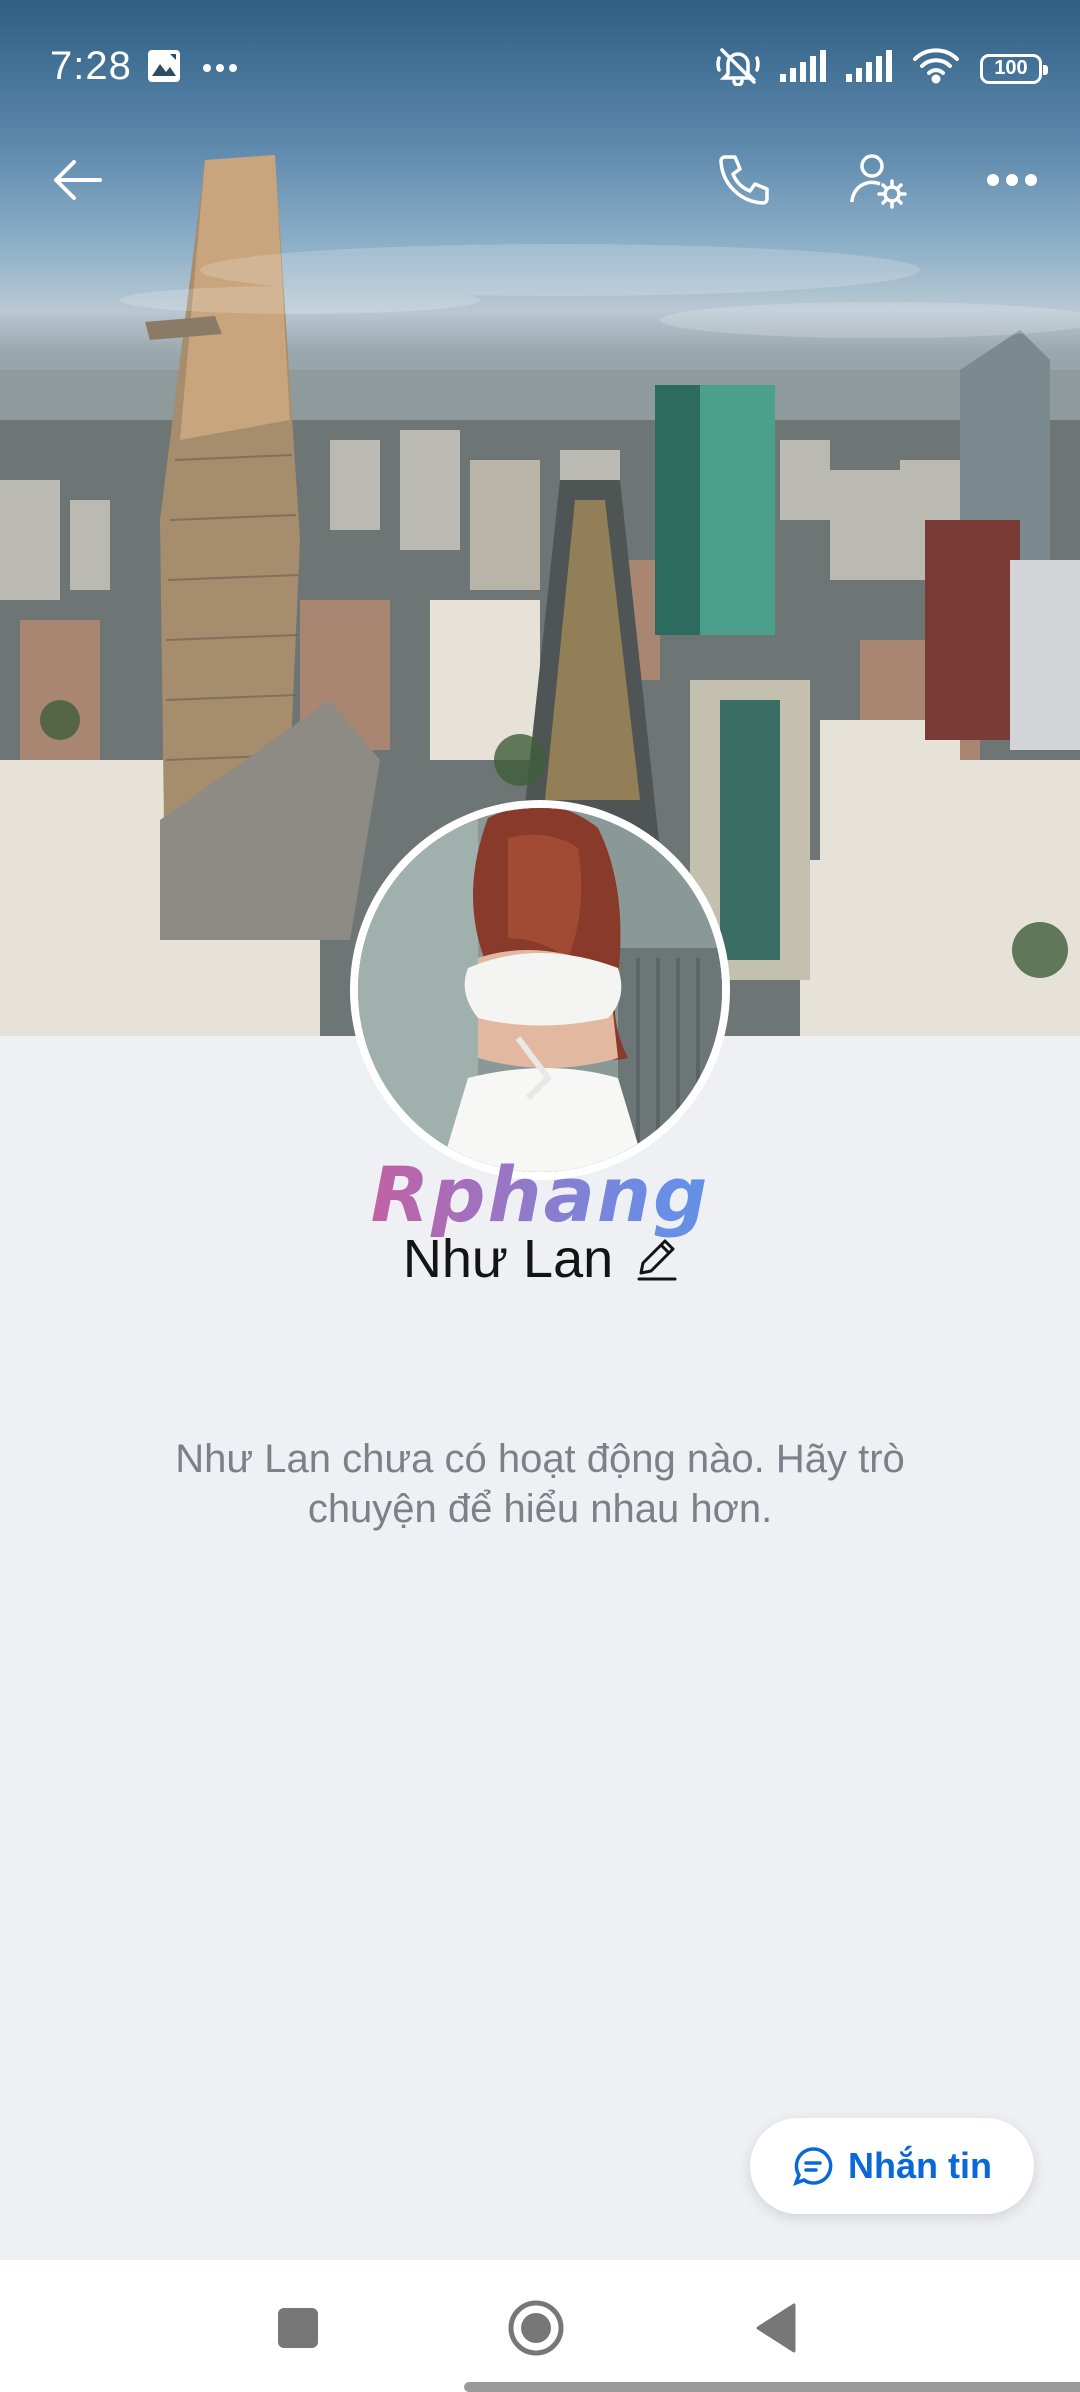 The image size is (1080, 2392). I want to click on more-options-button, so click(1012, 180).